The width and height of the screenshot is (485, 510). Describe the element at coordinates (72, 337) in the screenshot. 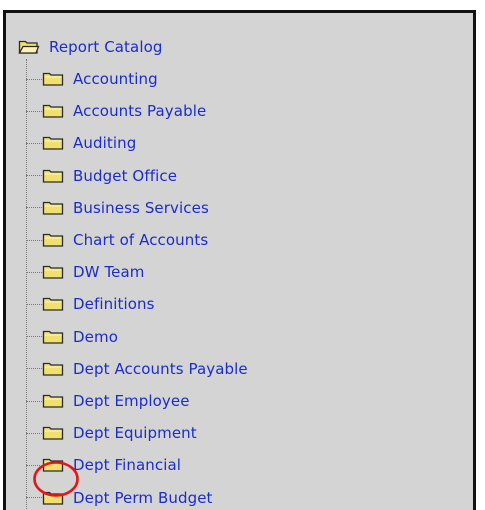

I see `tree-item-demo: Demo` at that location.